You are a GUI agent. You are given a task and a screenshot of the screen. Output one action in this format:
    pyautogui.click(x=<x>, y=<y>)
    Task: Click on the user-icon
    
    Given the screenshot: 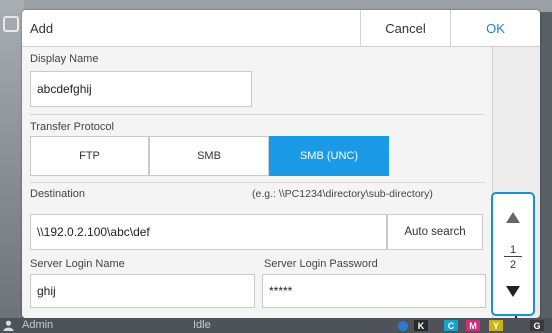 What is the action you would take?
    pyautogui.click(x=8, y=325)
    